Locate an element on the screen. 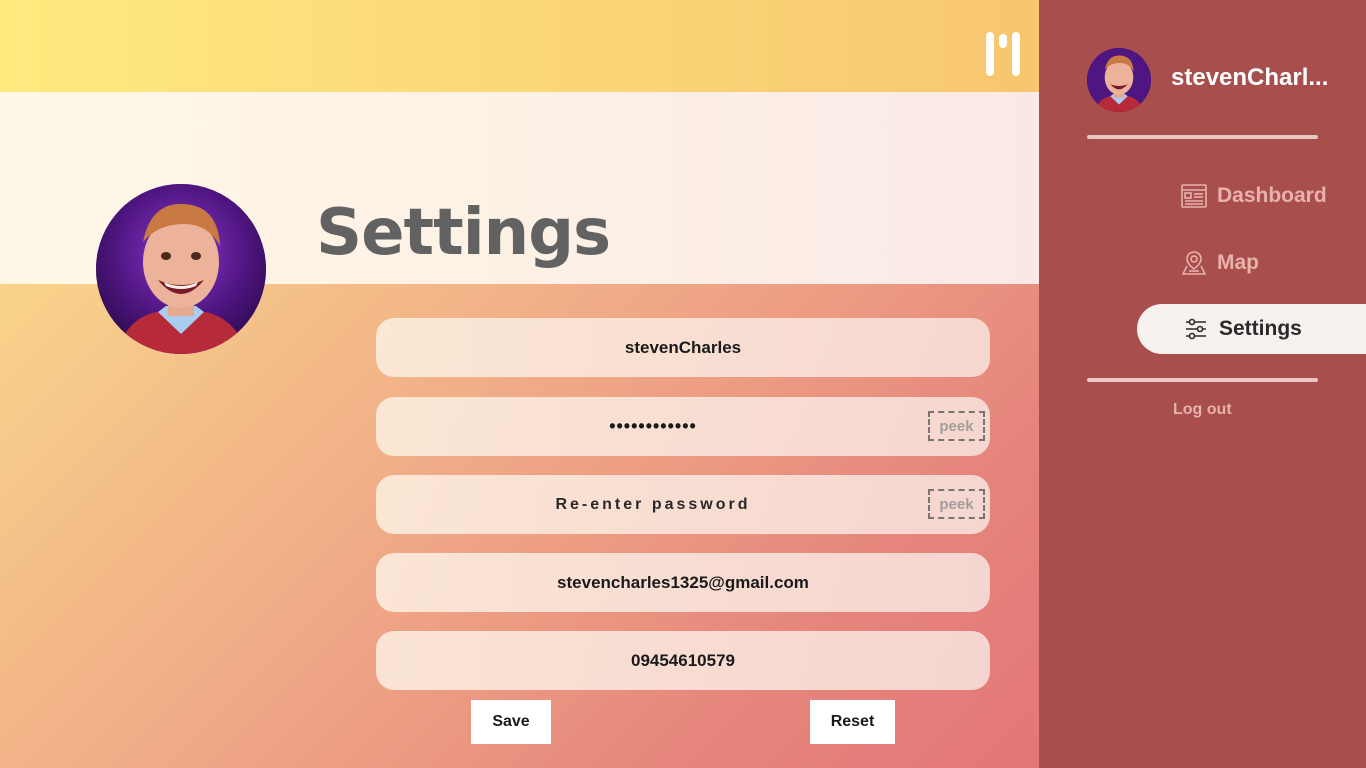 This screenshot has width=1366, height=768. nav-item-map: Map is located at coordinates (1220, 263).